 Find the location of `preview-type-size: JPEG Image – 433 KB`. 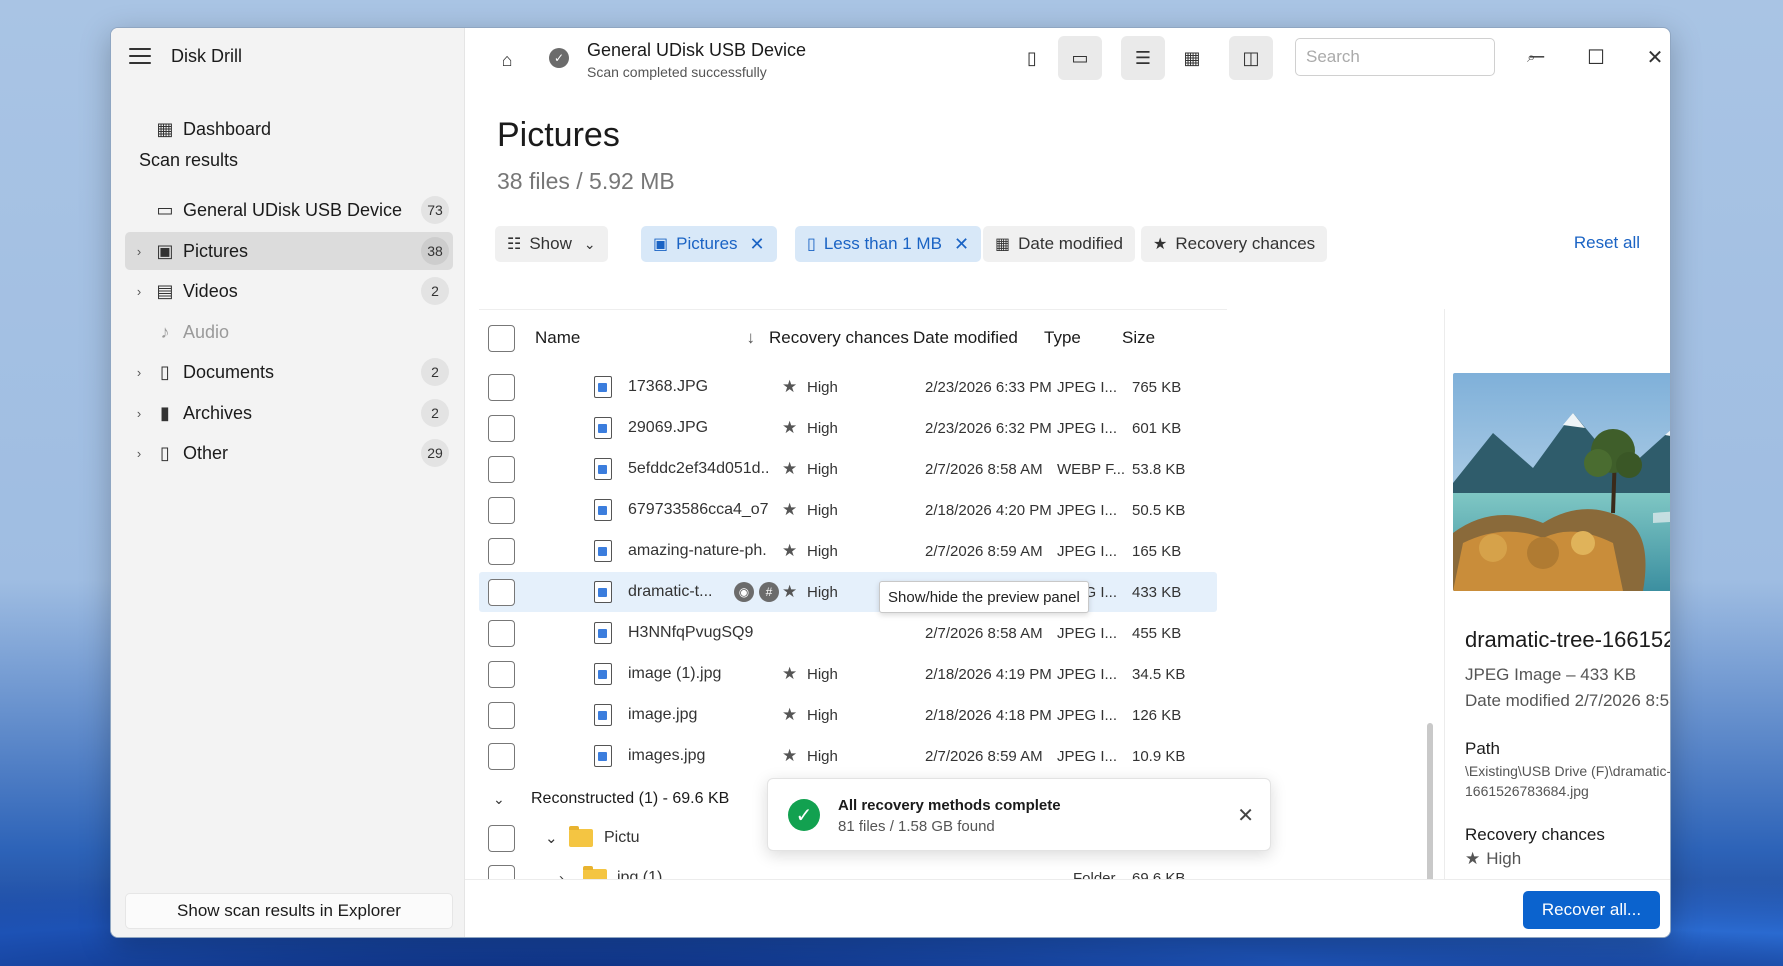

preview-type-size: JPEG Image – 433 KB is located at coordinates (1551, 674).